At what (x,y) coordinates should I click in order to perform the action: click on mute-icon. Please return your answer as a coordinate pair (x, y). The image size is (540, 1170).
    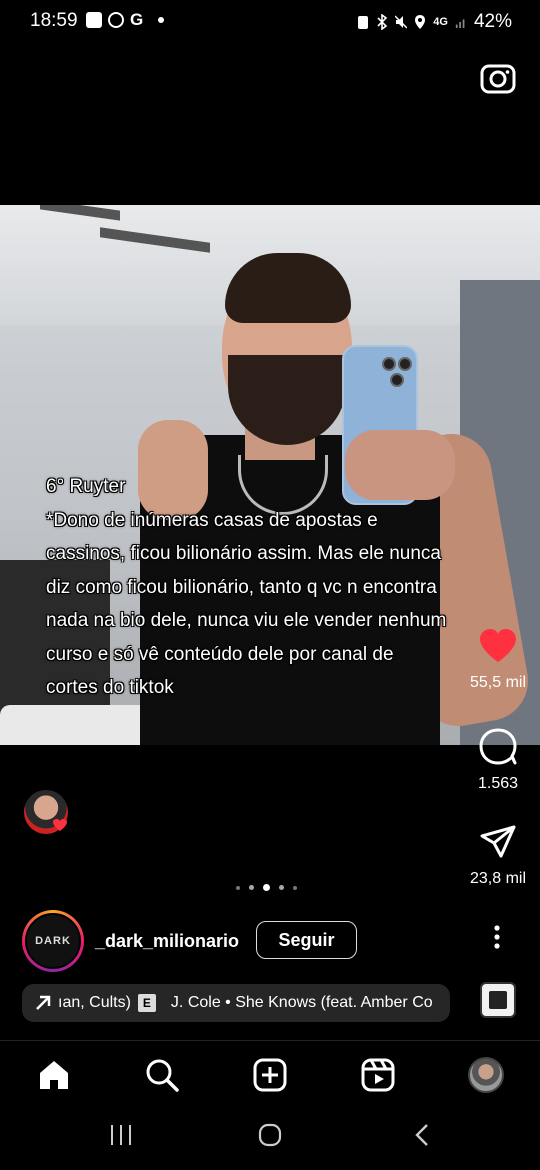
    Looking at the image, I should click on (401, 22).